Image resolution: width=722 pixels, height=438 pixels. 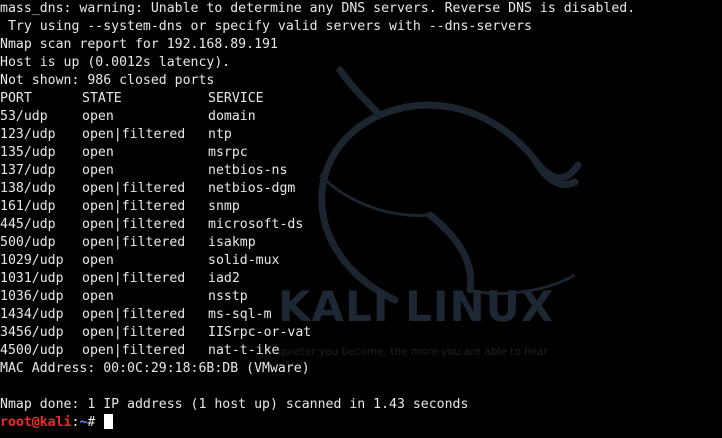 I want to click on mac-address-line: MAC Address: 00:0C:29:18:6B:DB (VMware), so click(x=155, y=368).